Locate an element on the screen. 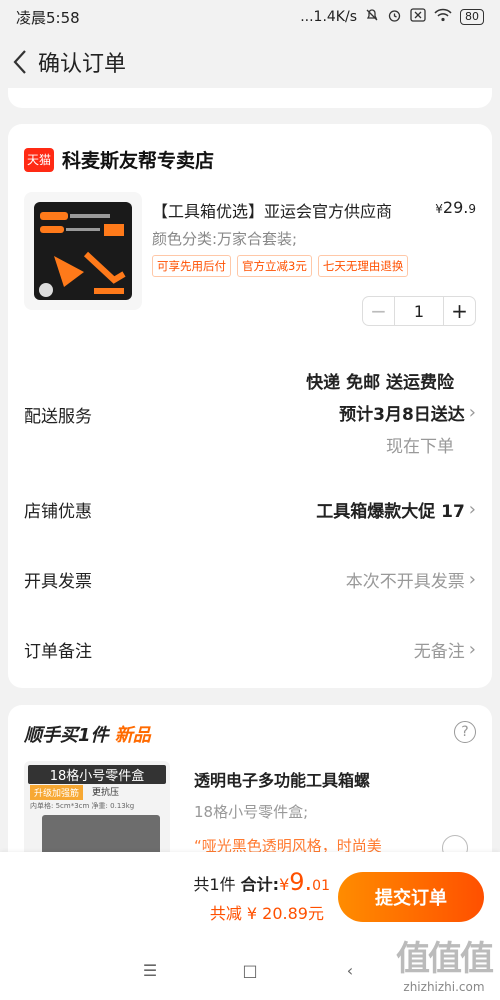 This screenshot has height=1000, width=500. total-integer: 9. is located at coordinates (301, 882).